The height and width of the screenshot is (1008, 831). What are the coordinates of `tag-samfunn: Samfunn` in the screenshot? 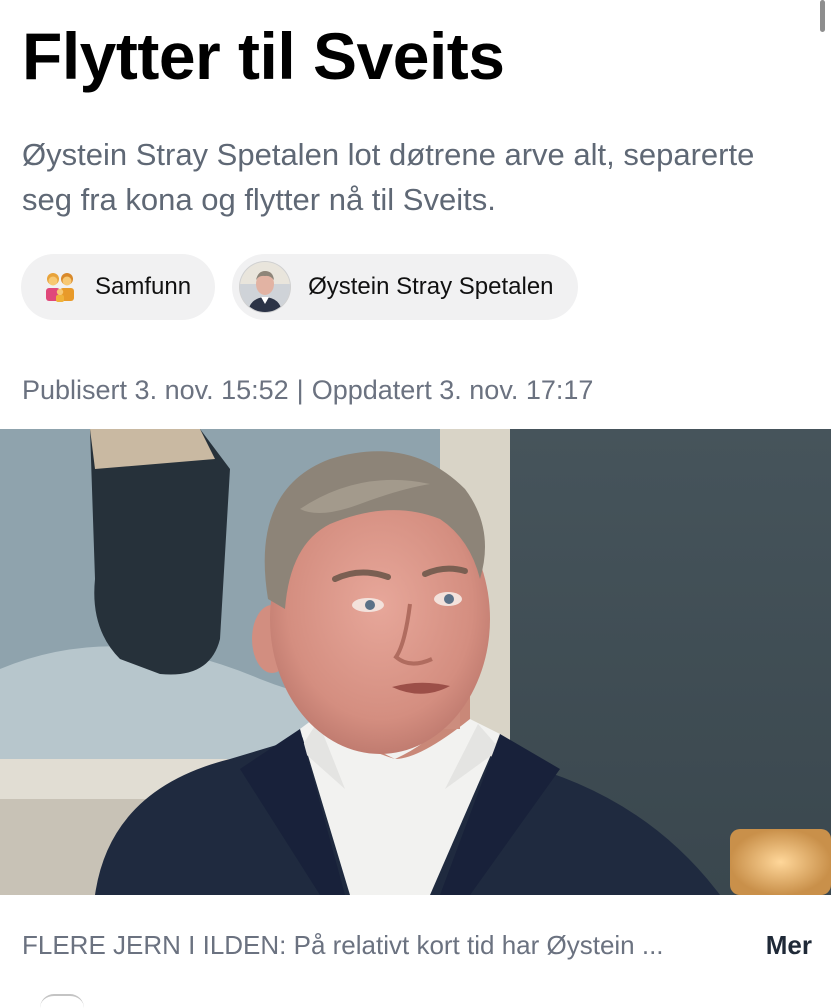 It's located at (118, 287).